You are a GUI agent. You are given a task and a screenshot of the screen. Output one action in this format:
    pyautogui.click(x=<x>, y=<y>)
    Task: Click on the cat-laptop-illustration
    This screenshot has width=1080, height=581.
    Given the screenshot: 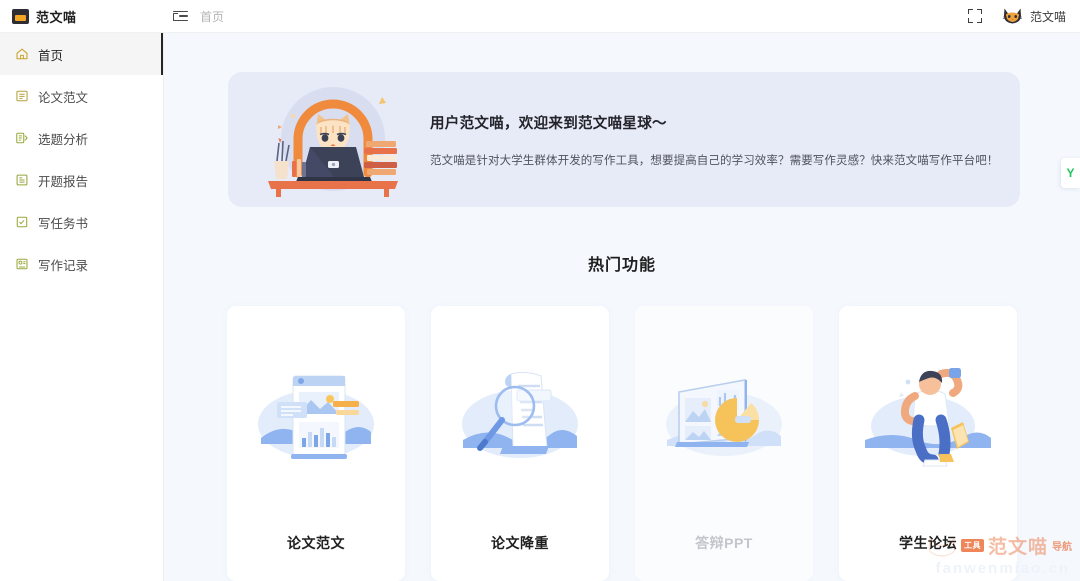 What is the action you would take?
    pyautogui.click(x=333, y=140)
    